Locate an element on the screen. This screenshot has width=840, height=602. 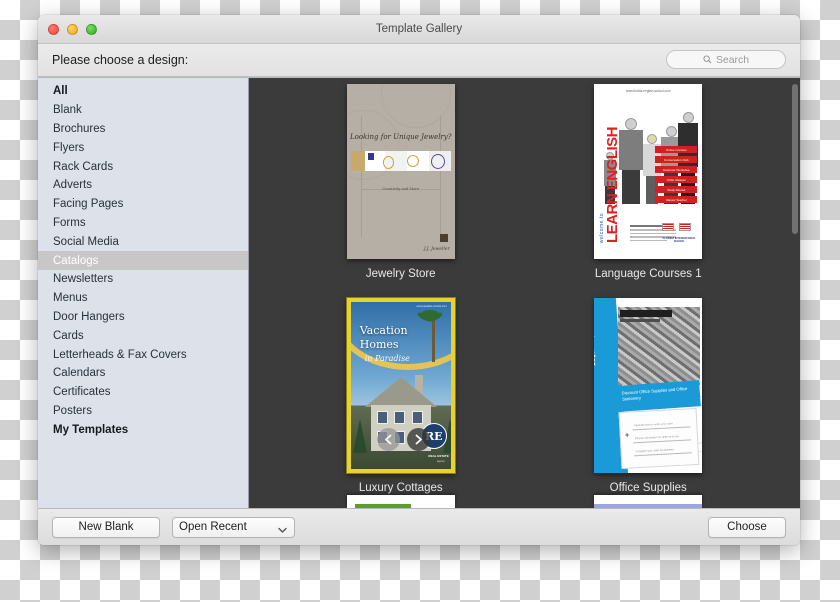
sidebar-item-menus: Menus is located at coordinates (143, 298).